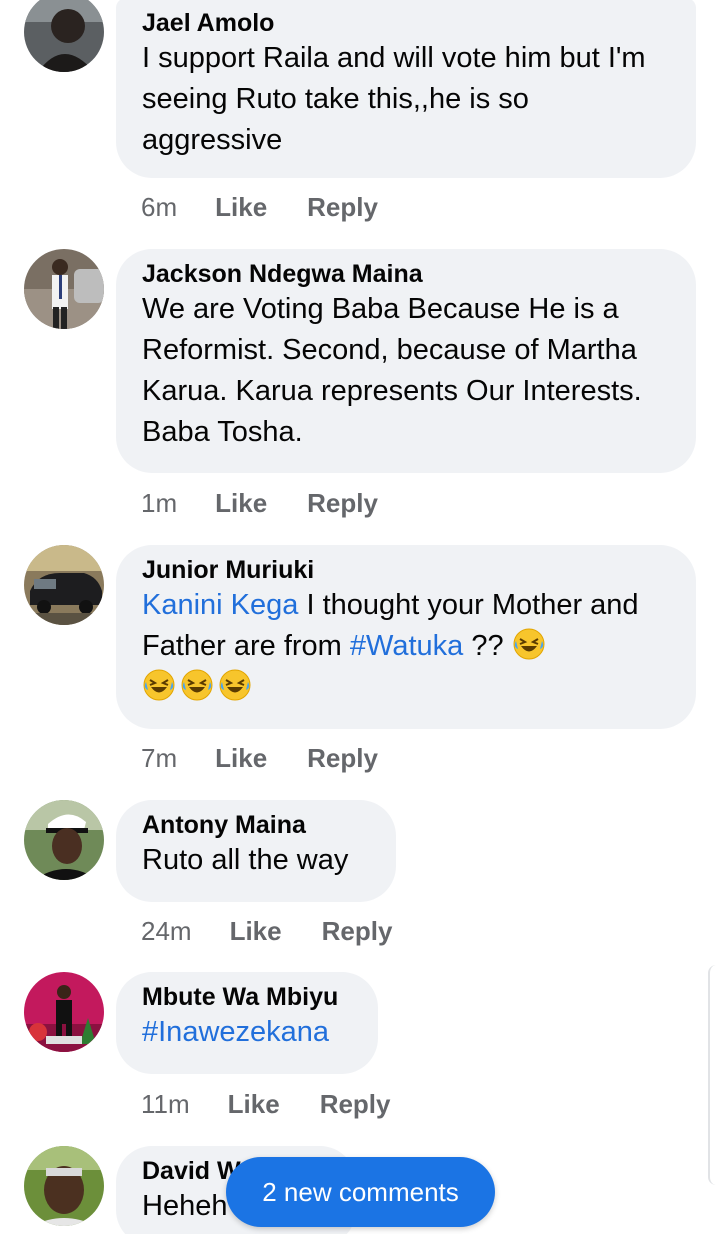  I want to click on comment-time: 11m, so click(165, 1104).